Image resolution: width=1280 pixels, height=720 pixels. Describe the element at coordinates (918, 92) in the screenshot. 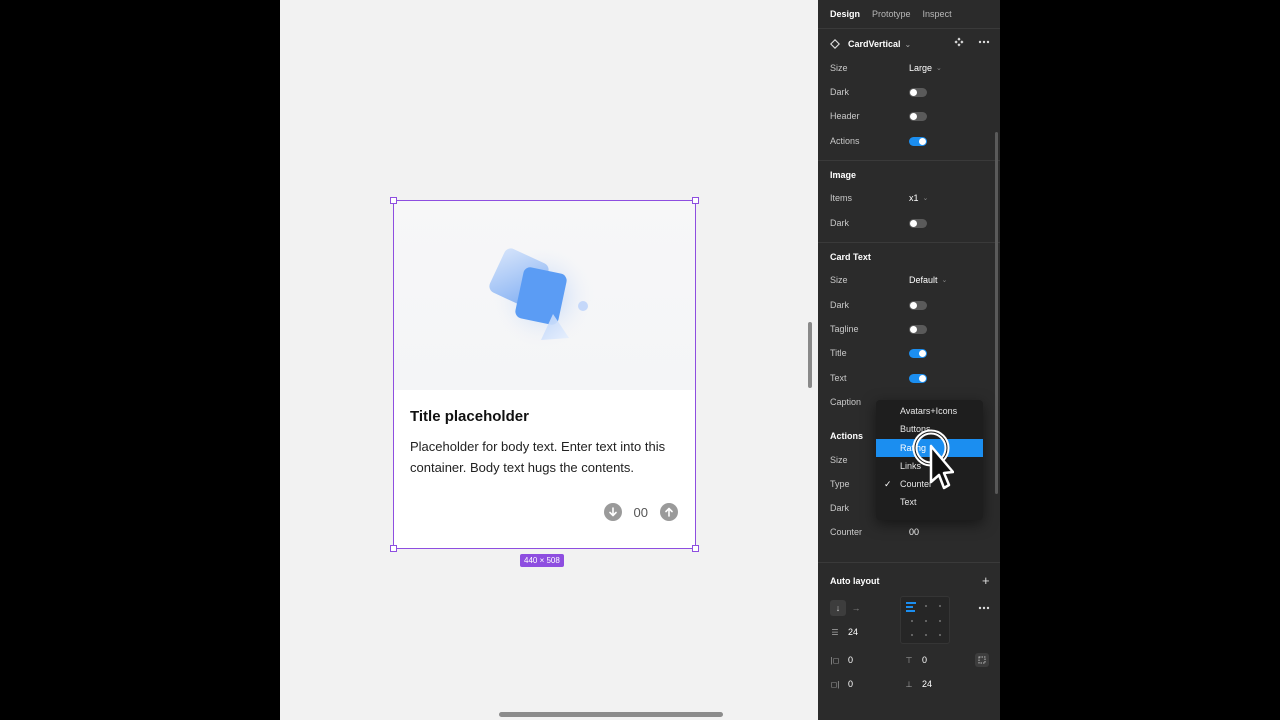

I see `dark-toggle` at that location.